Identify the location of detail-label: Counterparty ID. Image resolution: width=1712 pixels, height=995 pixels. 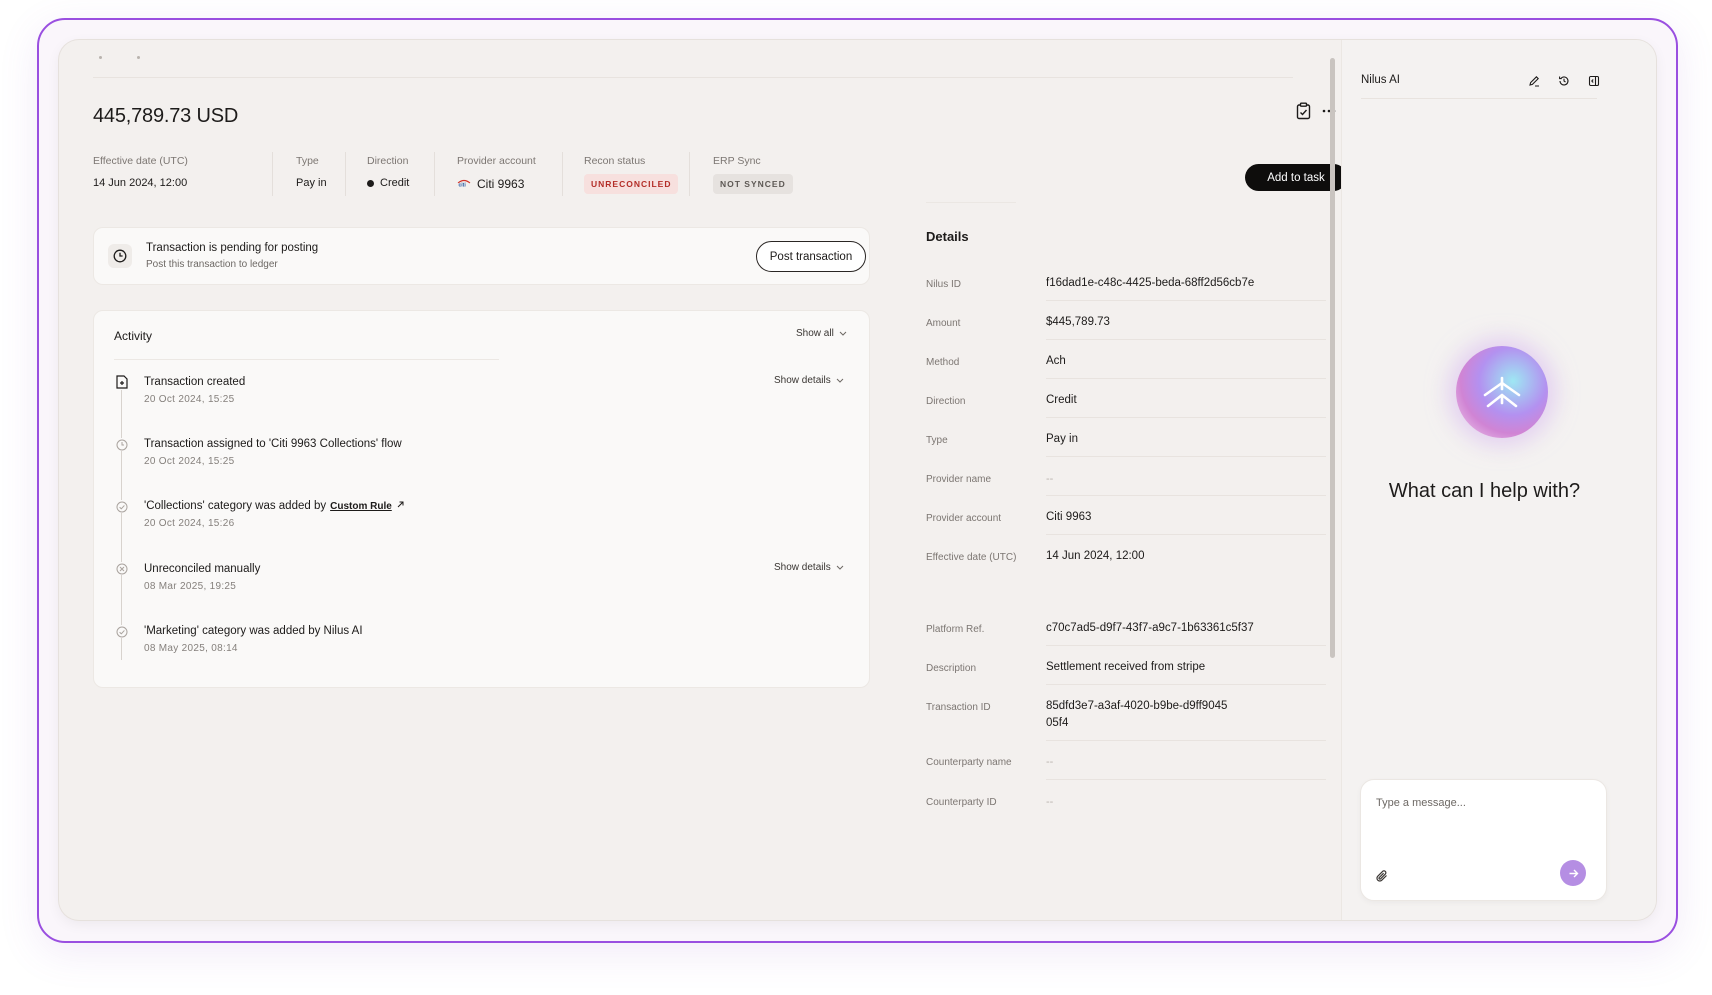
(961, 802).